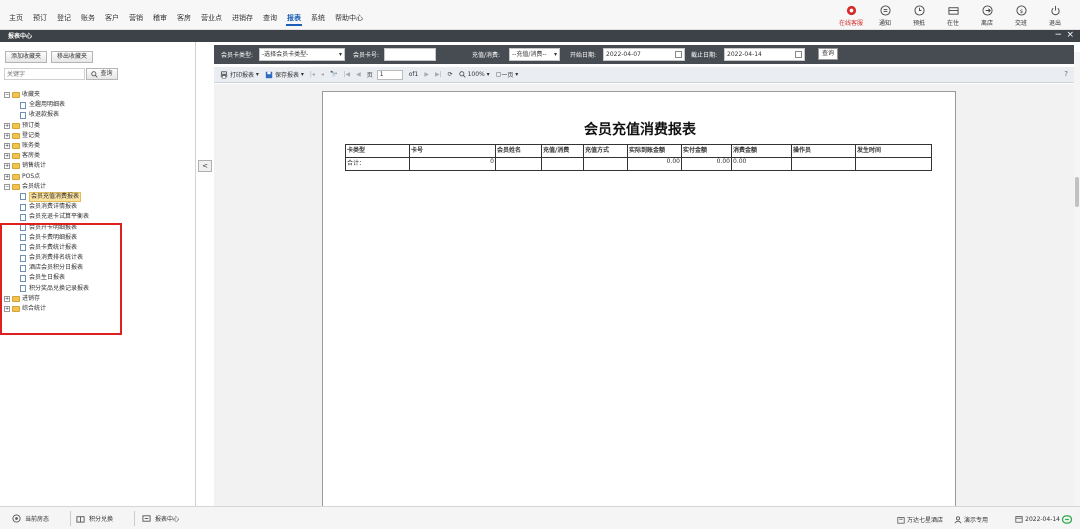  Describe the element at coordinates (239, 74) in the screenshot. I see `print-report-button: 打印报表 ▾` at that location.